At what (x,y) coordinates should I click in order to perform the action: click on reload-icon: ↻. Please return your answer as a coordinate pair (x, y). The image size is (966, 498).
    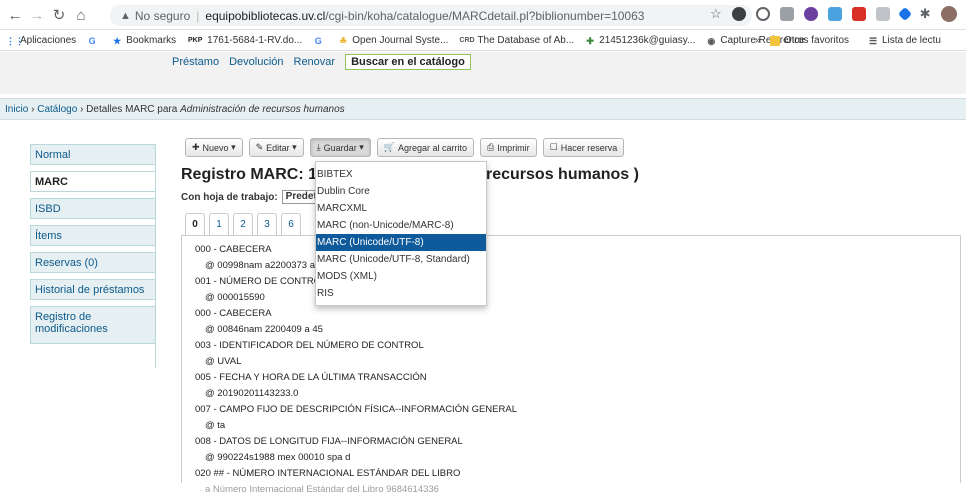
    Looking at the image, I should click on (59, 15).